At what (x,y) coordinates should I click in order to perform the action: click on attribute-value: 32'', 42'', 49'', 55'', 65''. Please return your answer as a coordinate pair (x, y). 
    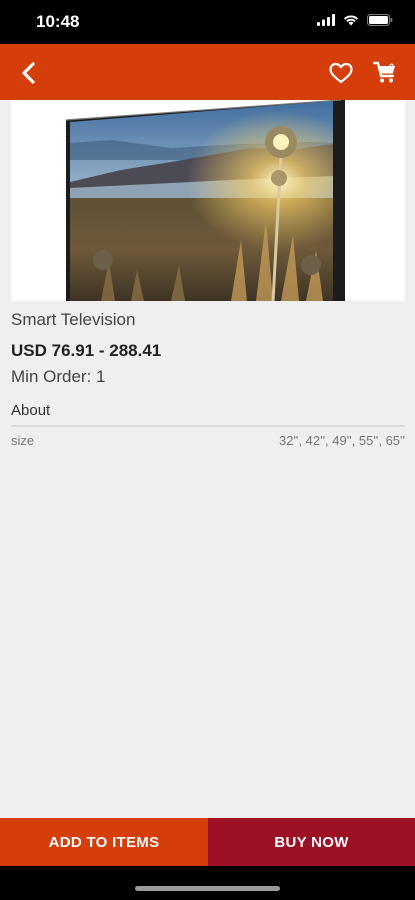
    Looking at the image, I should click on (341, 440).